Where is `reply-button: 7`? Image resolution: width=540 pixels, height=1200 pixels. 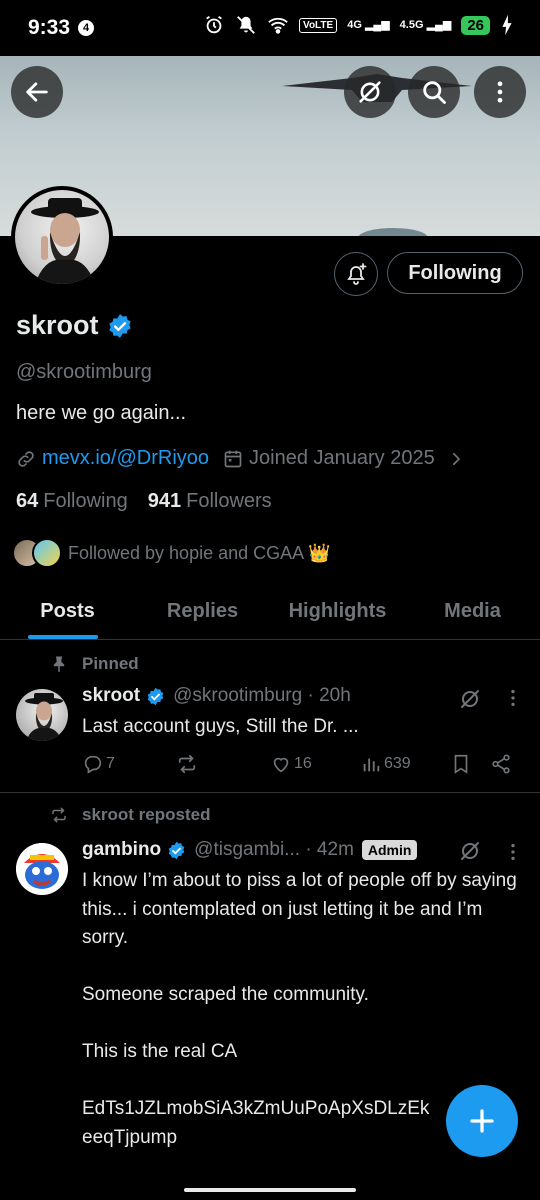 reply-button: 7 is located at coordinates (129, 764).